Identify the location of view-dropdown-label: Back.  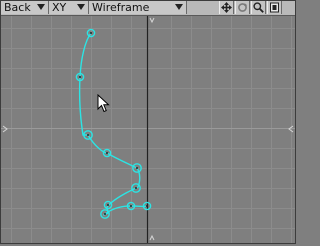
(17, 7).